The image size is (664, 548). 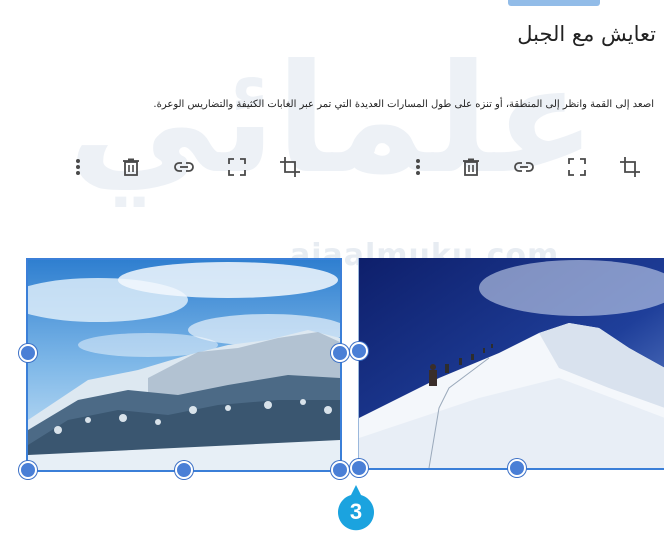 I want to click on step-number-badge: 3, so click(x=356, y=509).